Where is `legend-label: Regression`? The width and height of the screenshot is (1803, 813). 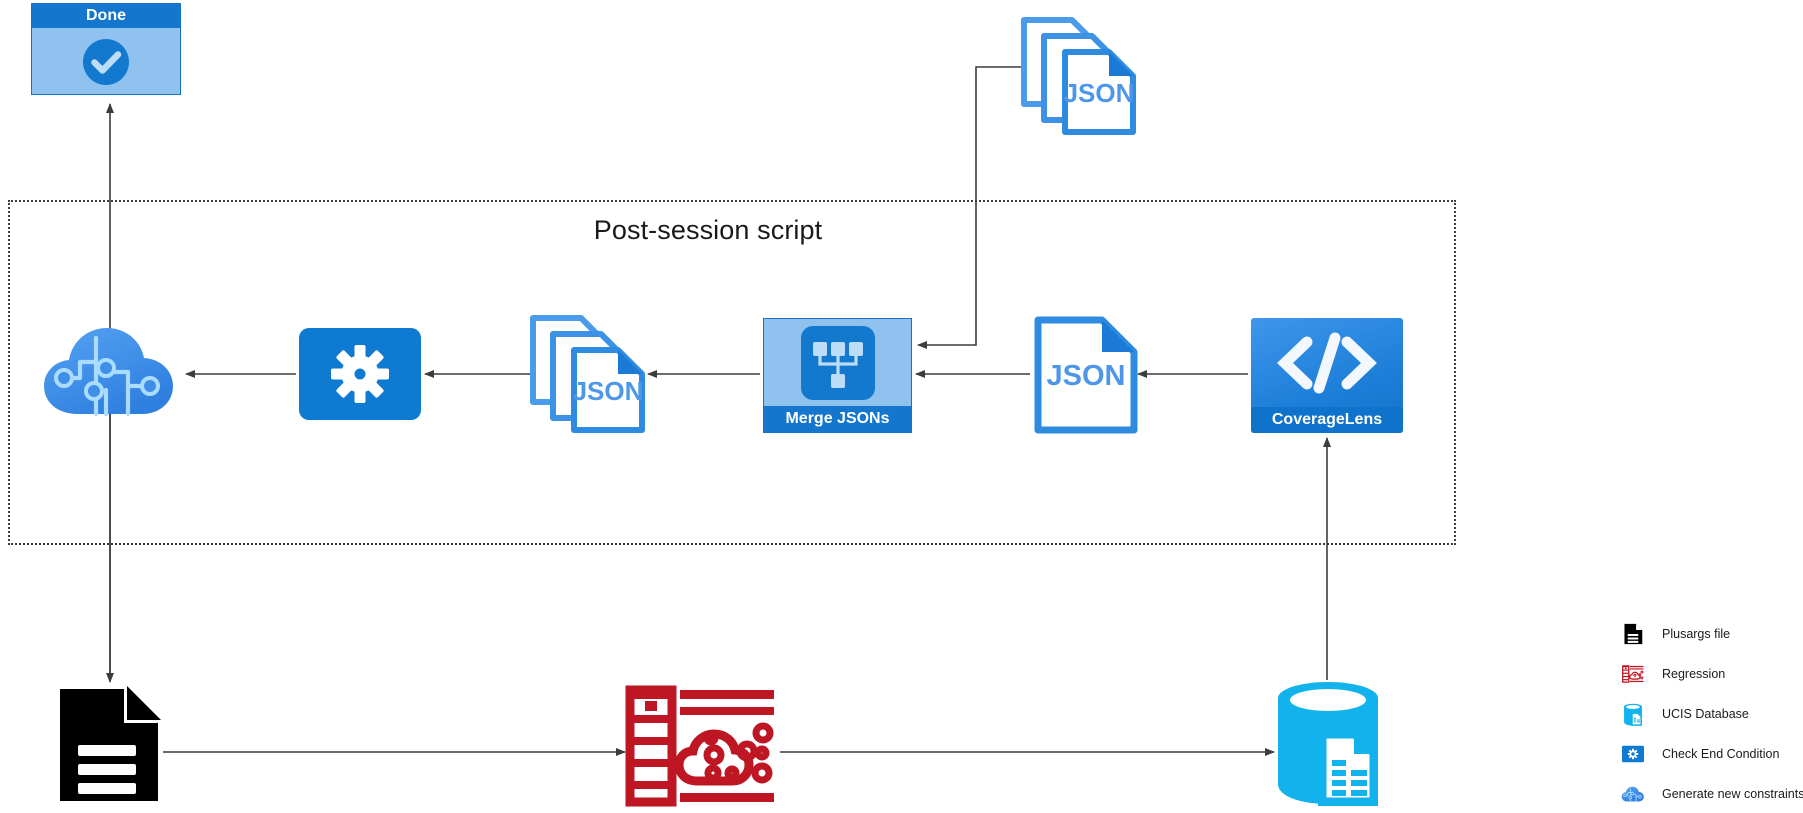
legend-label: Regression is located at coordinates (1694, 674).